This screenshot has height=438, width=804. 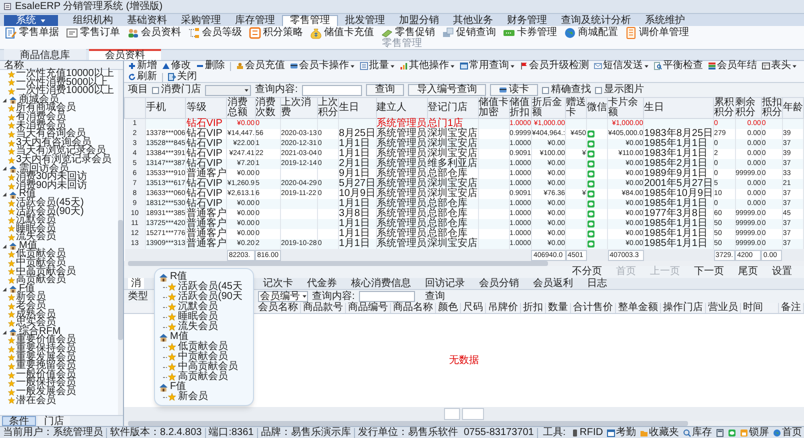 I want to click on system-menu-button: 系统, so click(x=31, y=20).